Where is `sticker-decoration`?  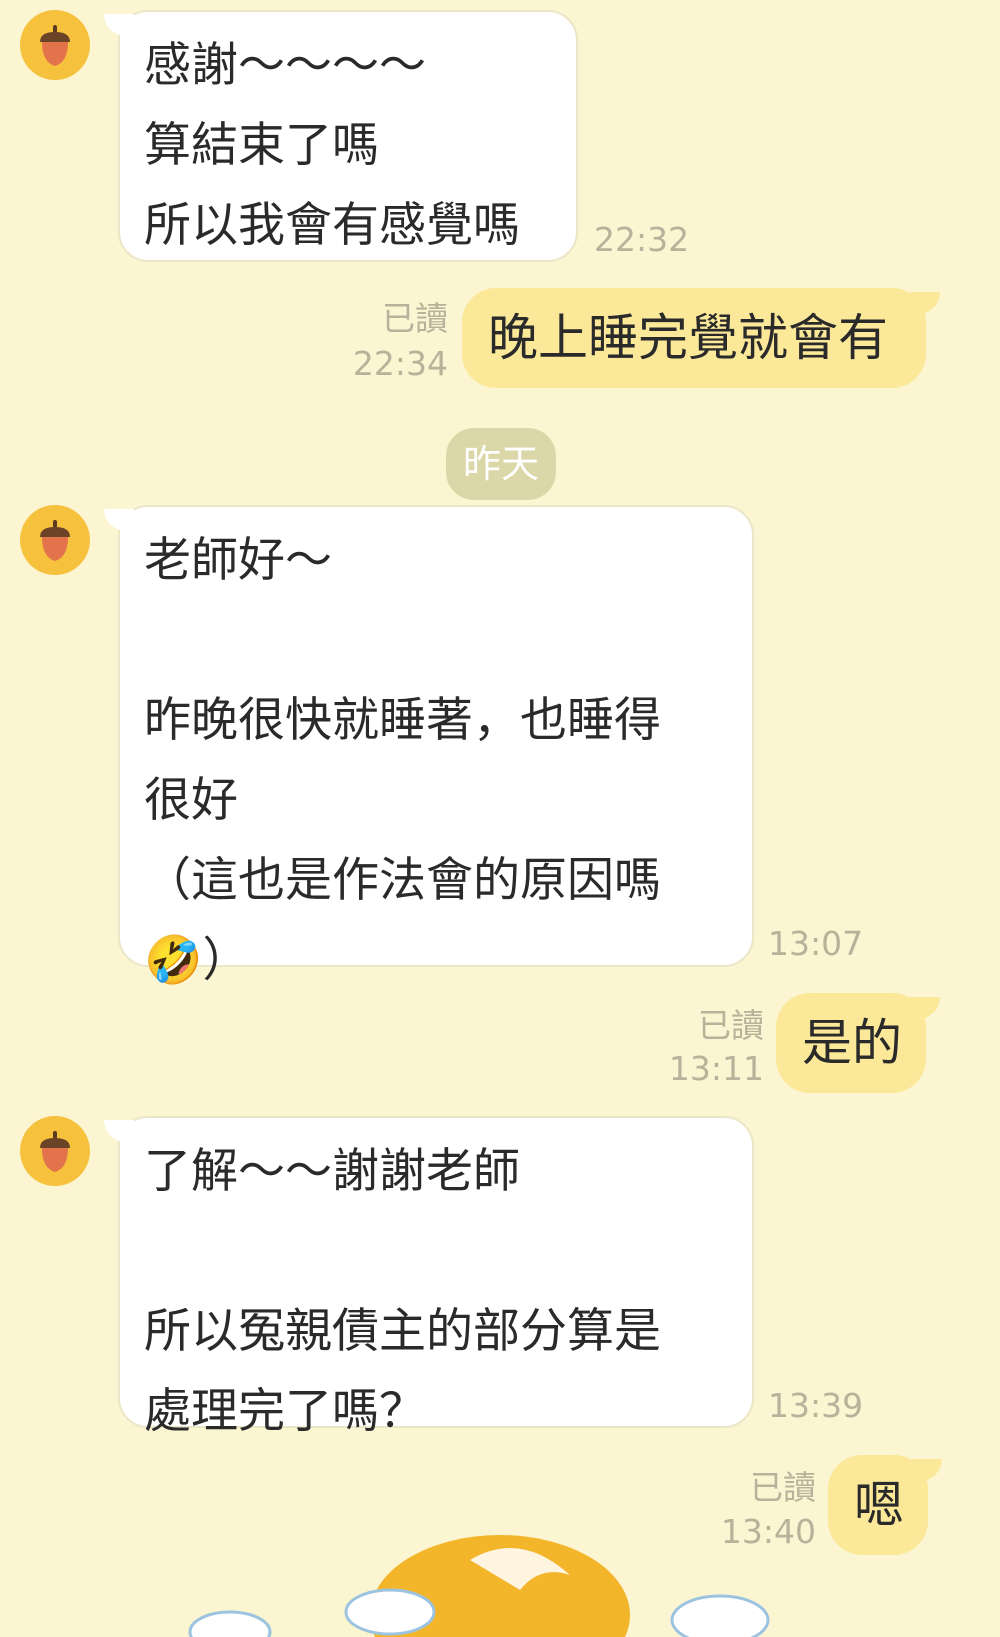
sticker-decoration is located at coordinates (479, 1586).